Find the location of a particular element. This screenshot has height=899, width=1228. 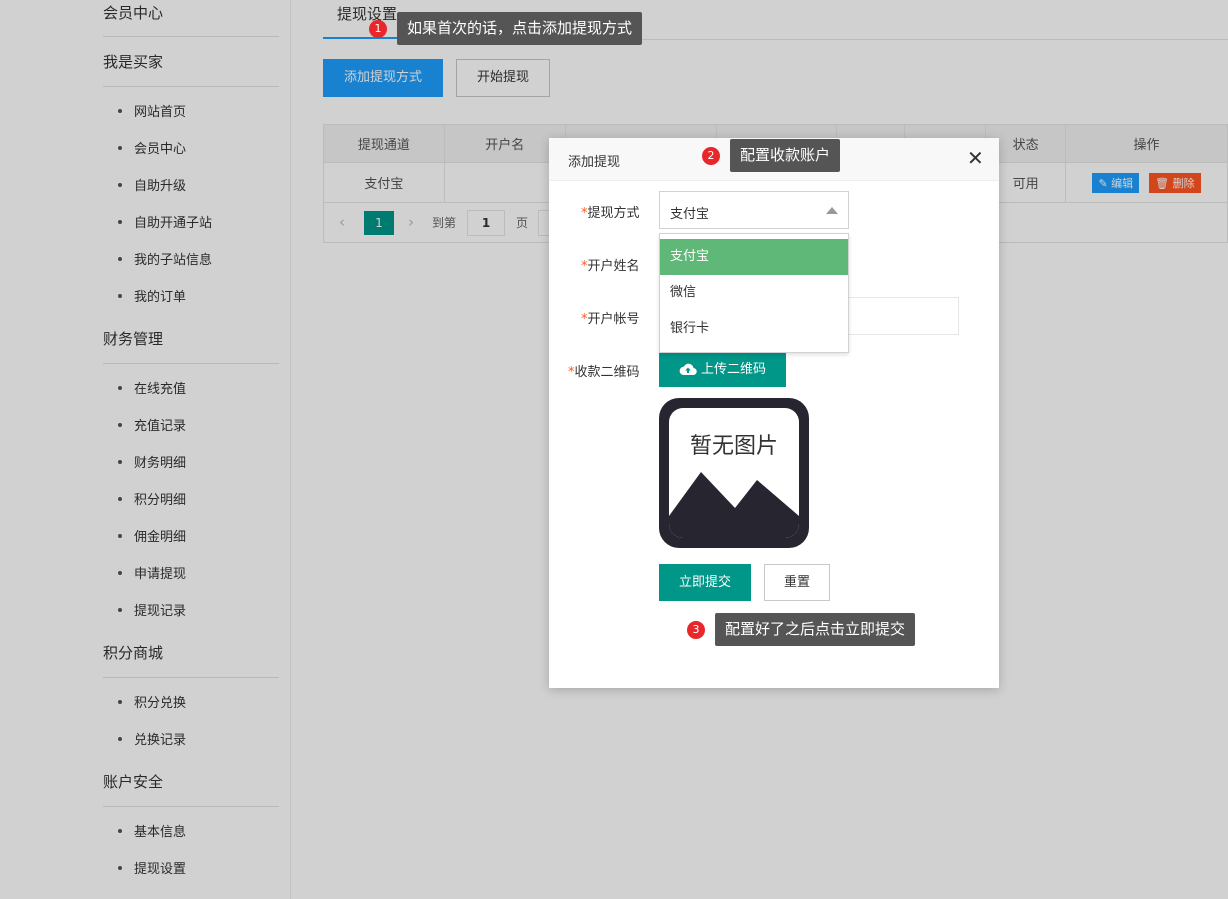

account-label-text: 开户帐号 is located at coordinates (613, 319).